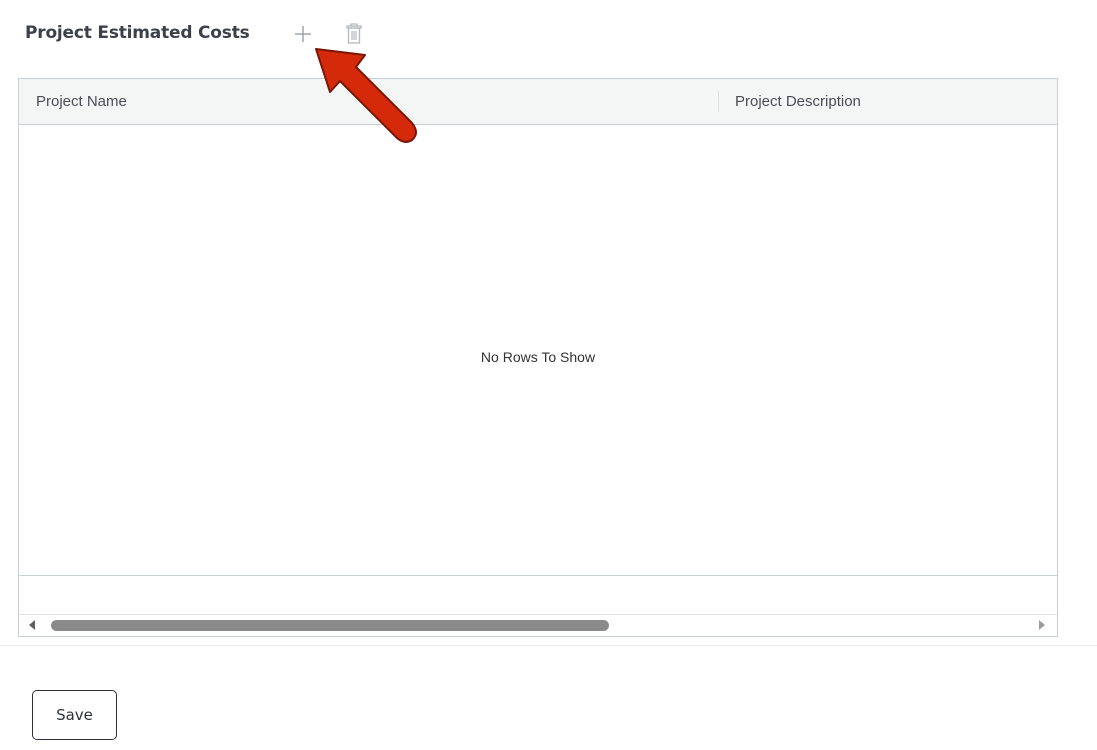  I want to click on grid-header: Project Name Project Description, so click(538, 102).